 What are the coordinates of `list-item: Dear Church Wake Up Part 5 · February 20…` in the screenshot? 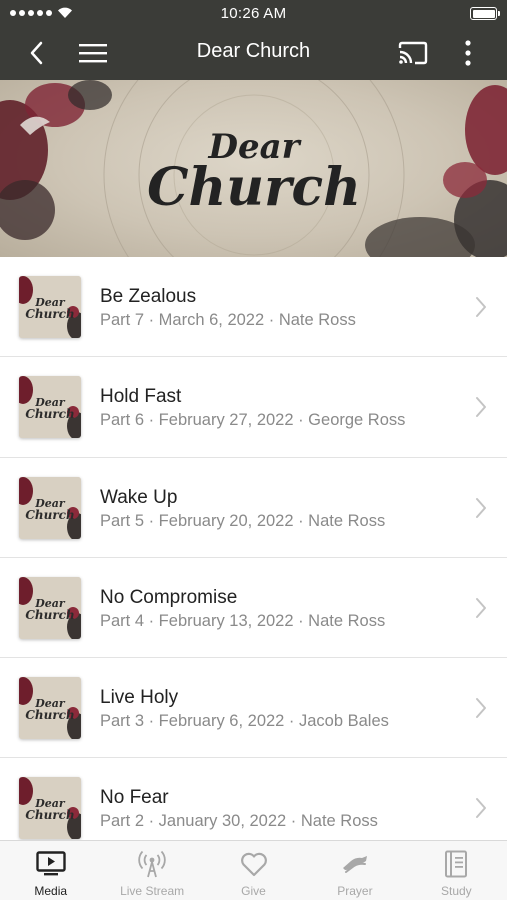 It's located at (253, 508).